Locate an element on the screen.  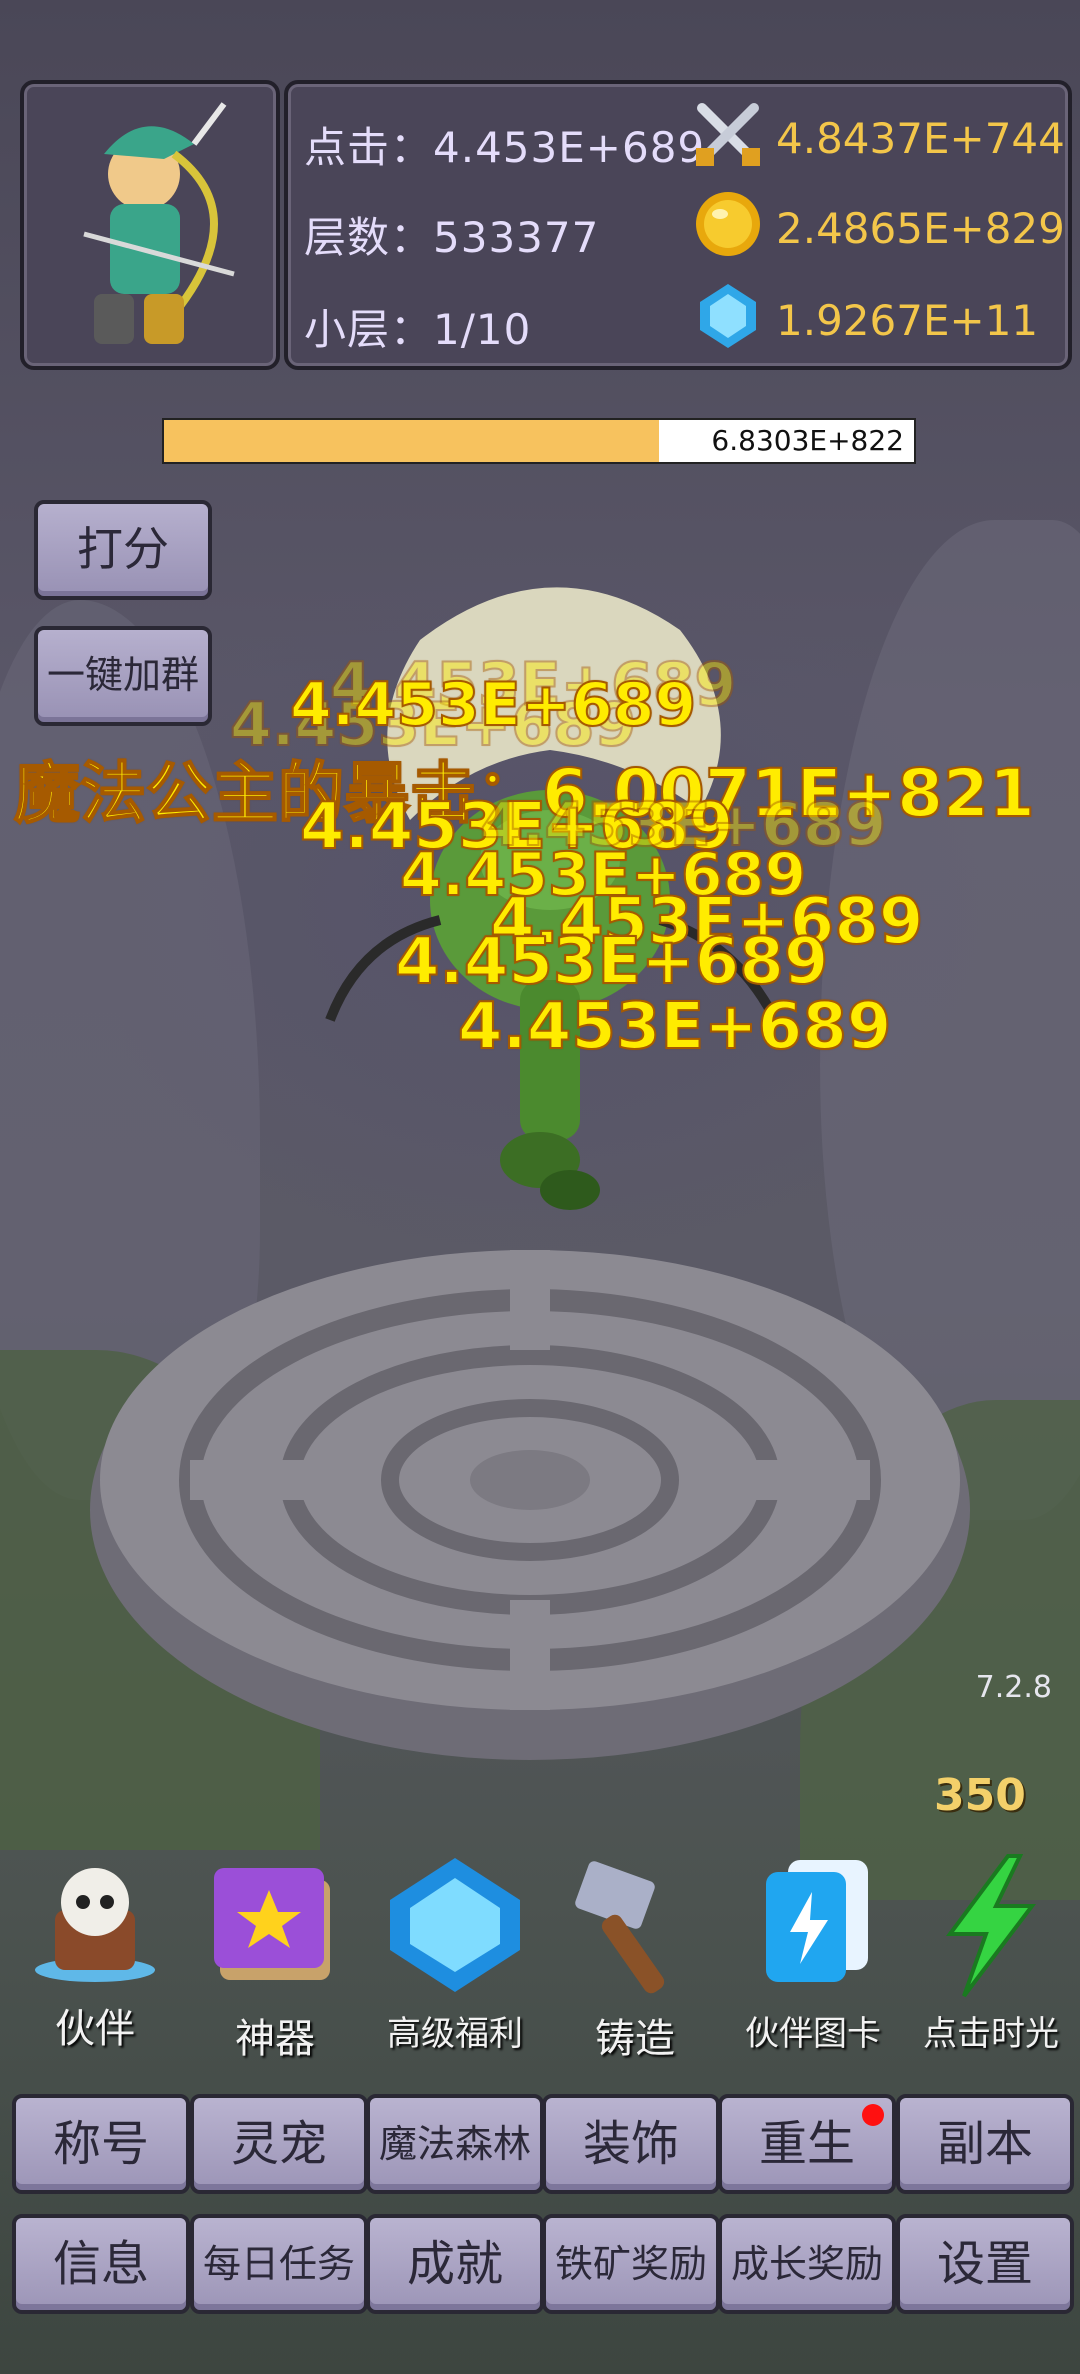
feature-partner: 伙伴 is located at coordinates (95, 1952).